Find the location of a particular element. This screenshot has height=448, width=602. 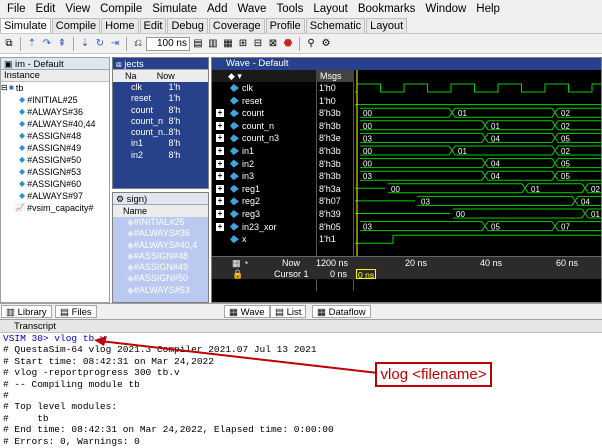

object-row: in1 8'h is located at coordinates (160, 143).